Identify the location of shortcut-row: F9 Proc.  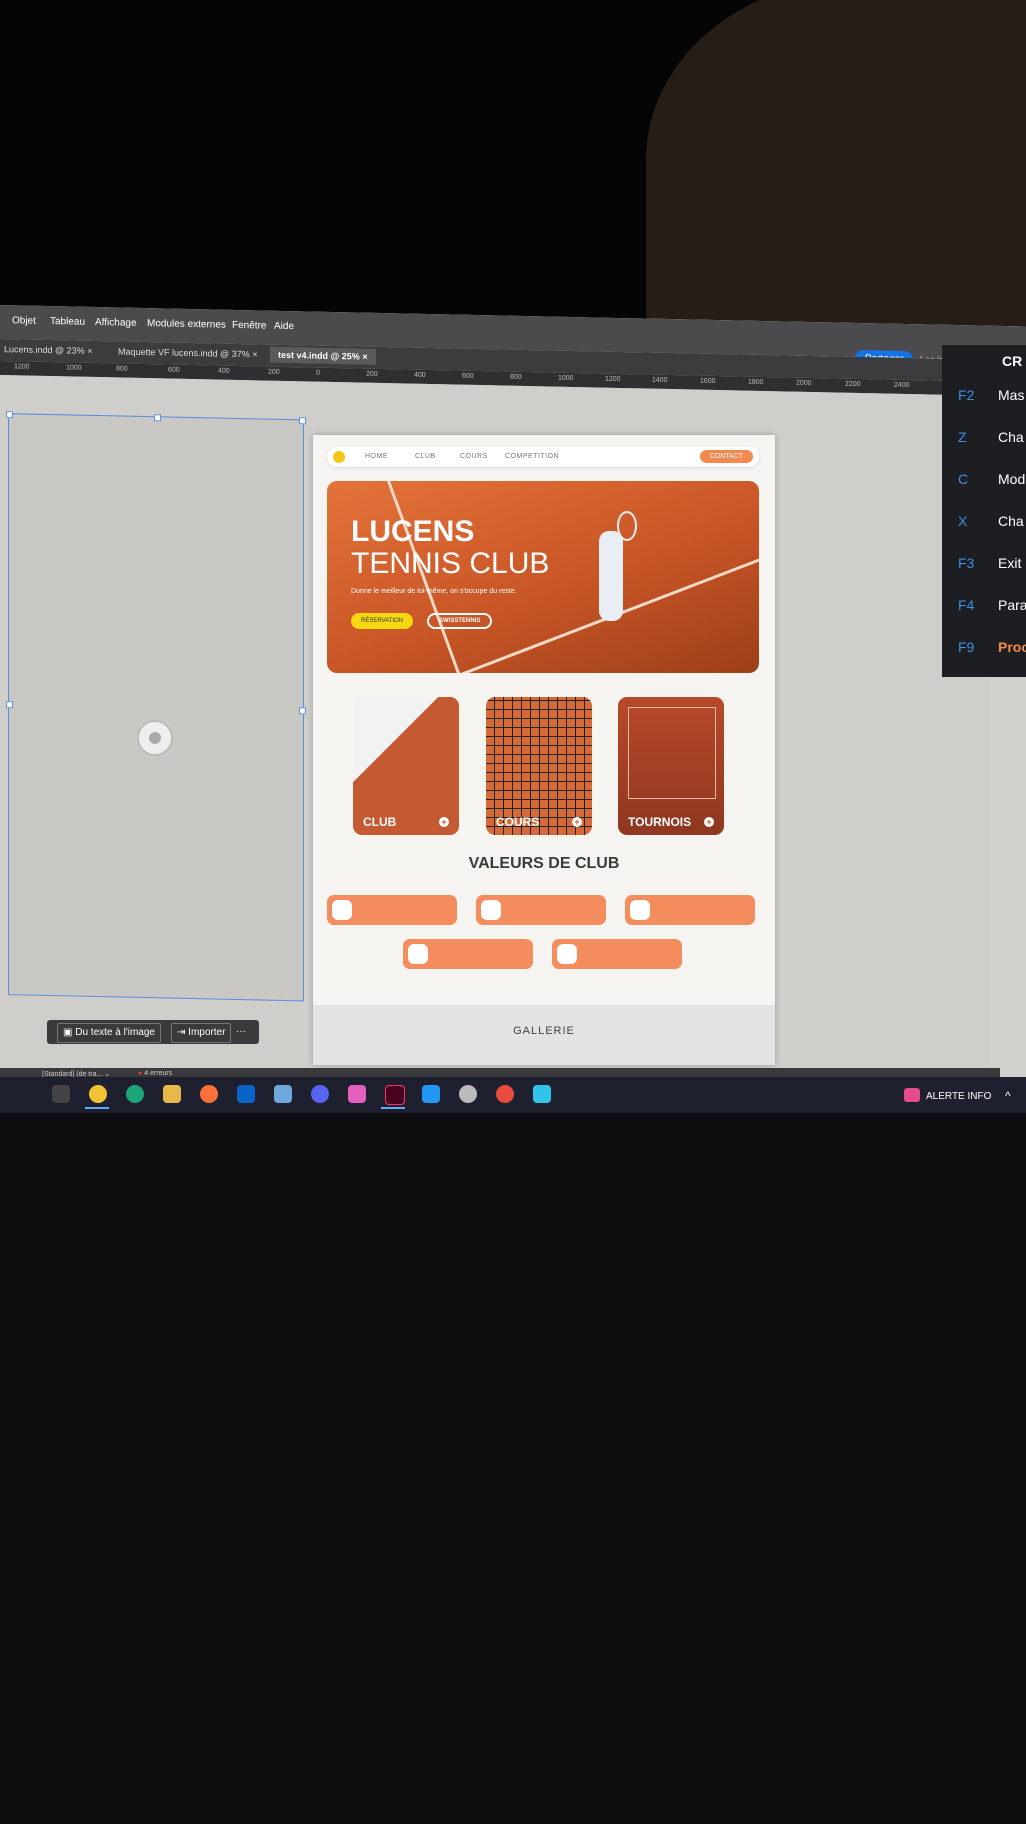
(984, 647).